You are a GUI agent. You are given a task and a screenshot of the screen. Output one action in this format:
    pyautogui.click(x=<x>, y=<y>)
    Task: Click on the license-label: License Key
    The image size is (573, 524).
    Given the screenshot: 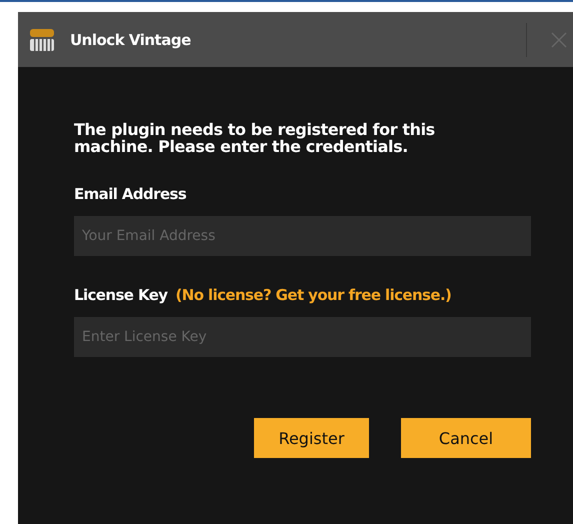 What is the action you would take?
    pyautogui.click(x=121, y=295)
    